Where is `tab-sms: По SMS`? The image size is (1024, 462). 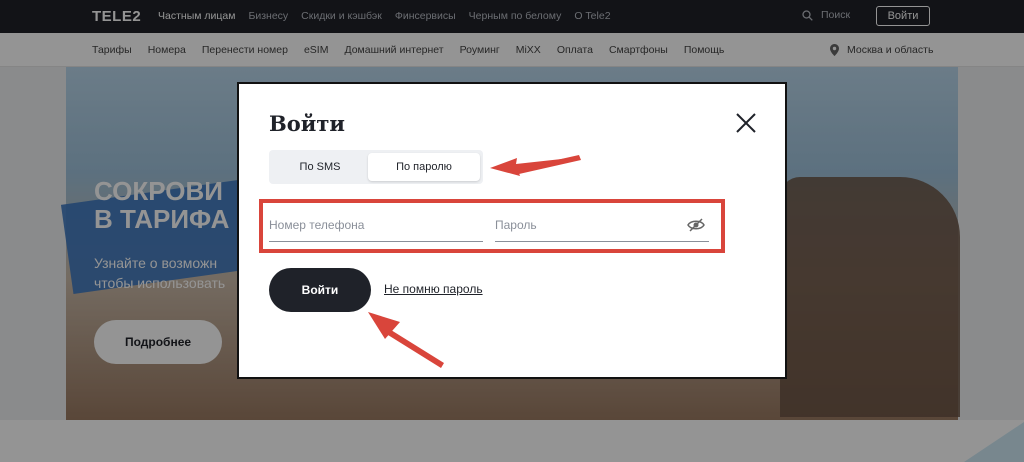 tab-sms: По SMS is located at coordinates (320, 167).